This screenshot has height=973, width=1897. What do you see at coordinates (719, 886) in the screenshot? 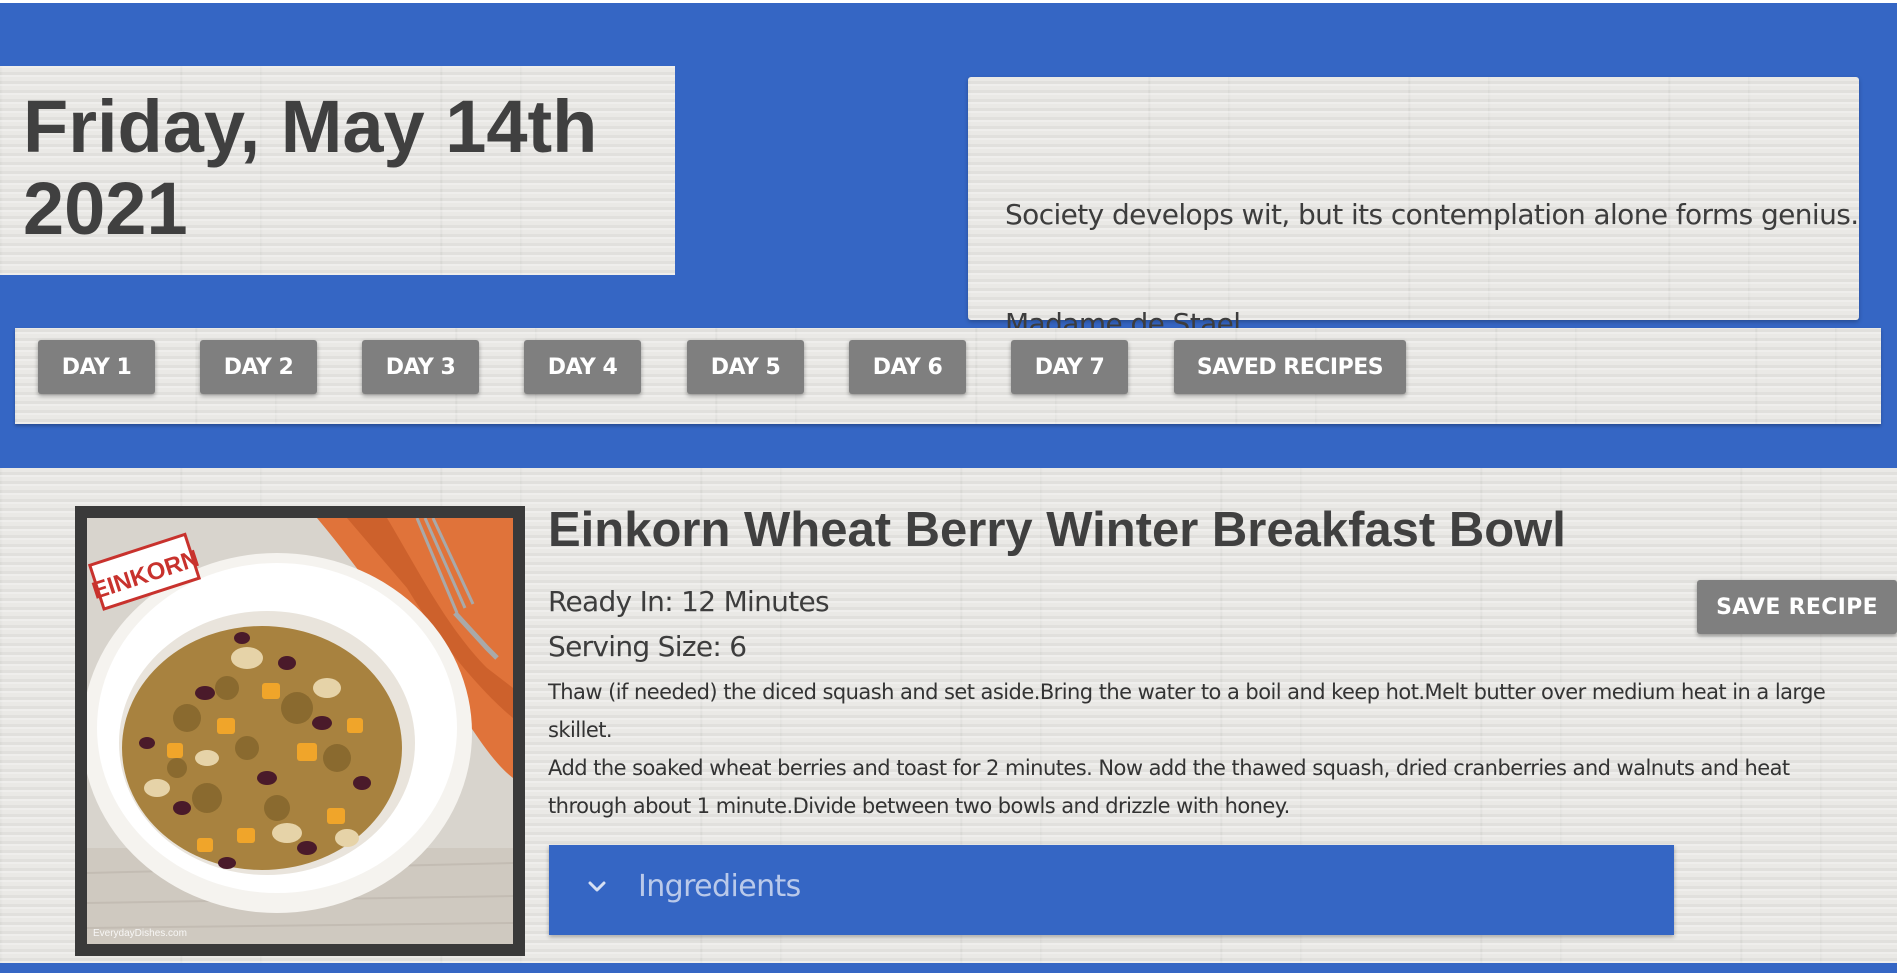
I see `ingredients-label: Ingredients` at bounding box center [719, 886].